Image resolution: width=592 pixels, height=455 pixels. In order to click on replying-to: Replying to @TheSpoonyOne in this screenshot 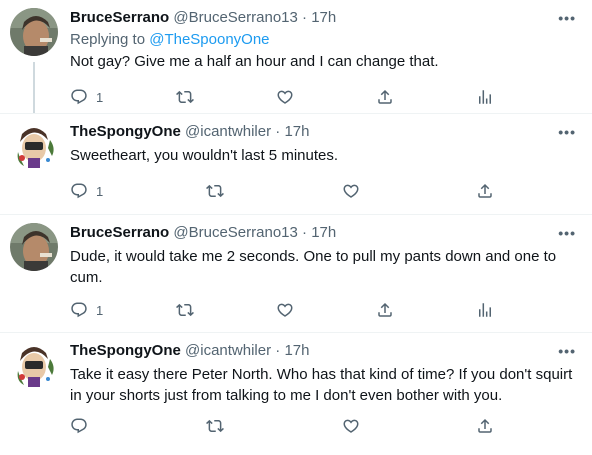, I will do `click(324, 40)`.